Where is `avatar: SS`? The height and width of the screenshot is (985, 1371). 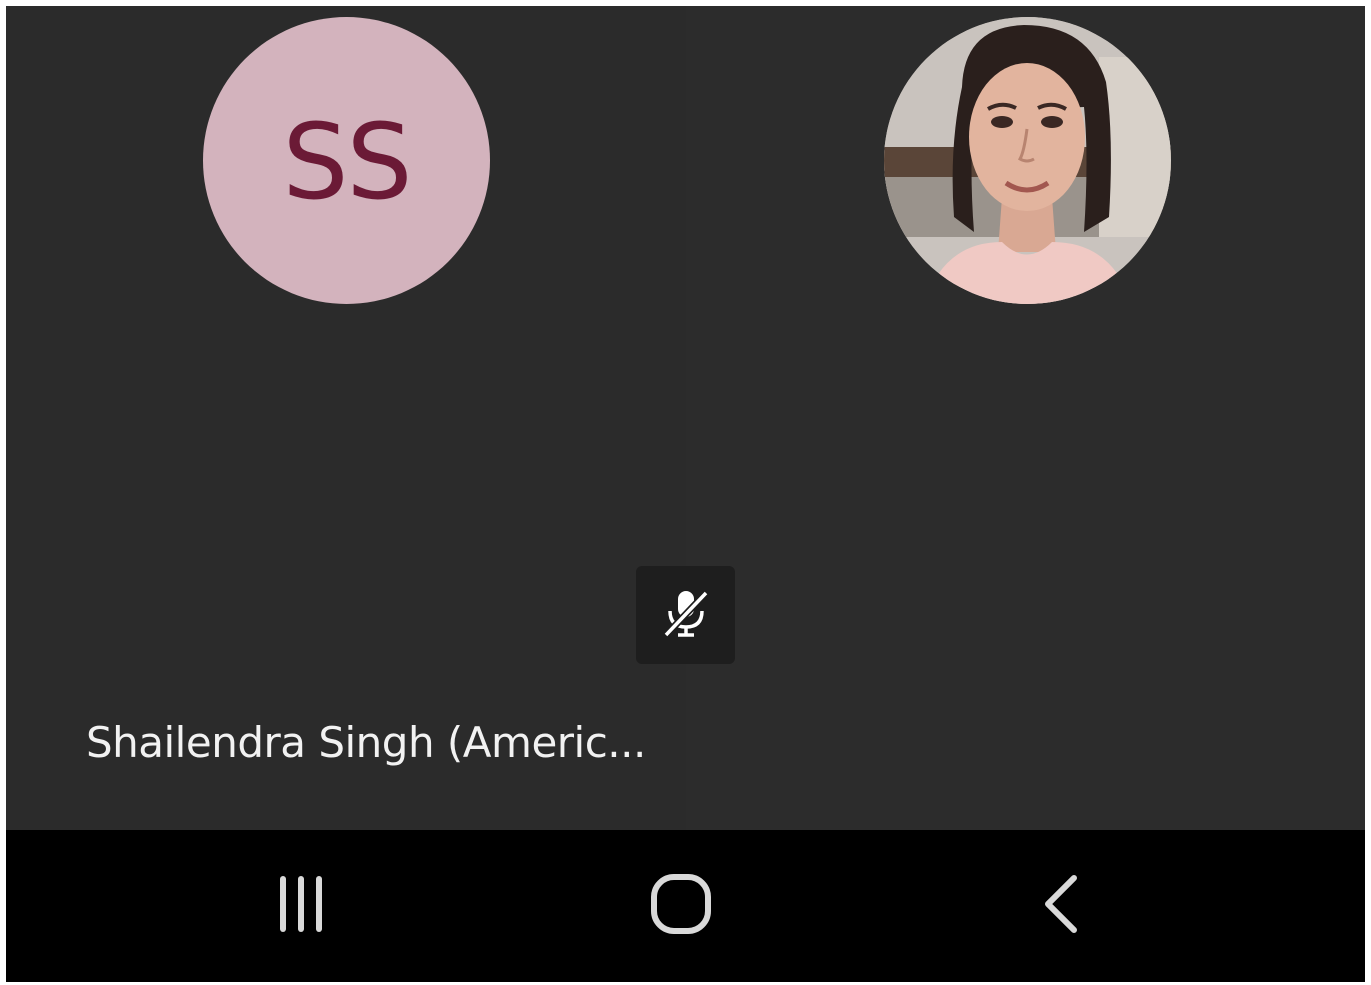
avatar: SS is located at coordinates (346, 160).